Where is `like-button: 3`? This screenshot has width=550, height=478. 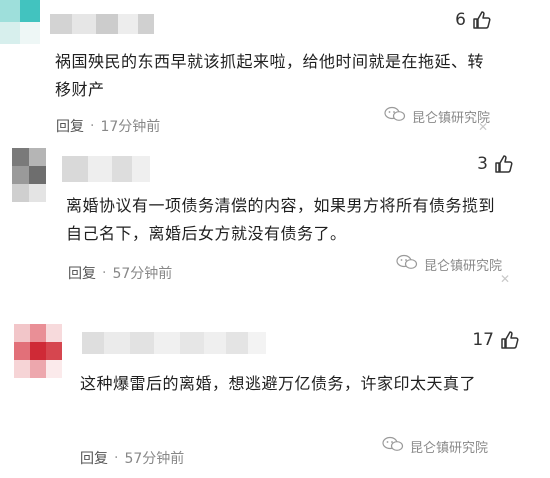
like-button: 3 is located at coordinates (495, 164).